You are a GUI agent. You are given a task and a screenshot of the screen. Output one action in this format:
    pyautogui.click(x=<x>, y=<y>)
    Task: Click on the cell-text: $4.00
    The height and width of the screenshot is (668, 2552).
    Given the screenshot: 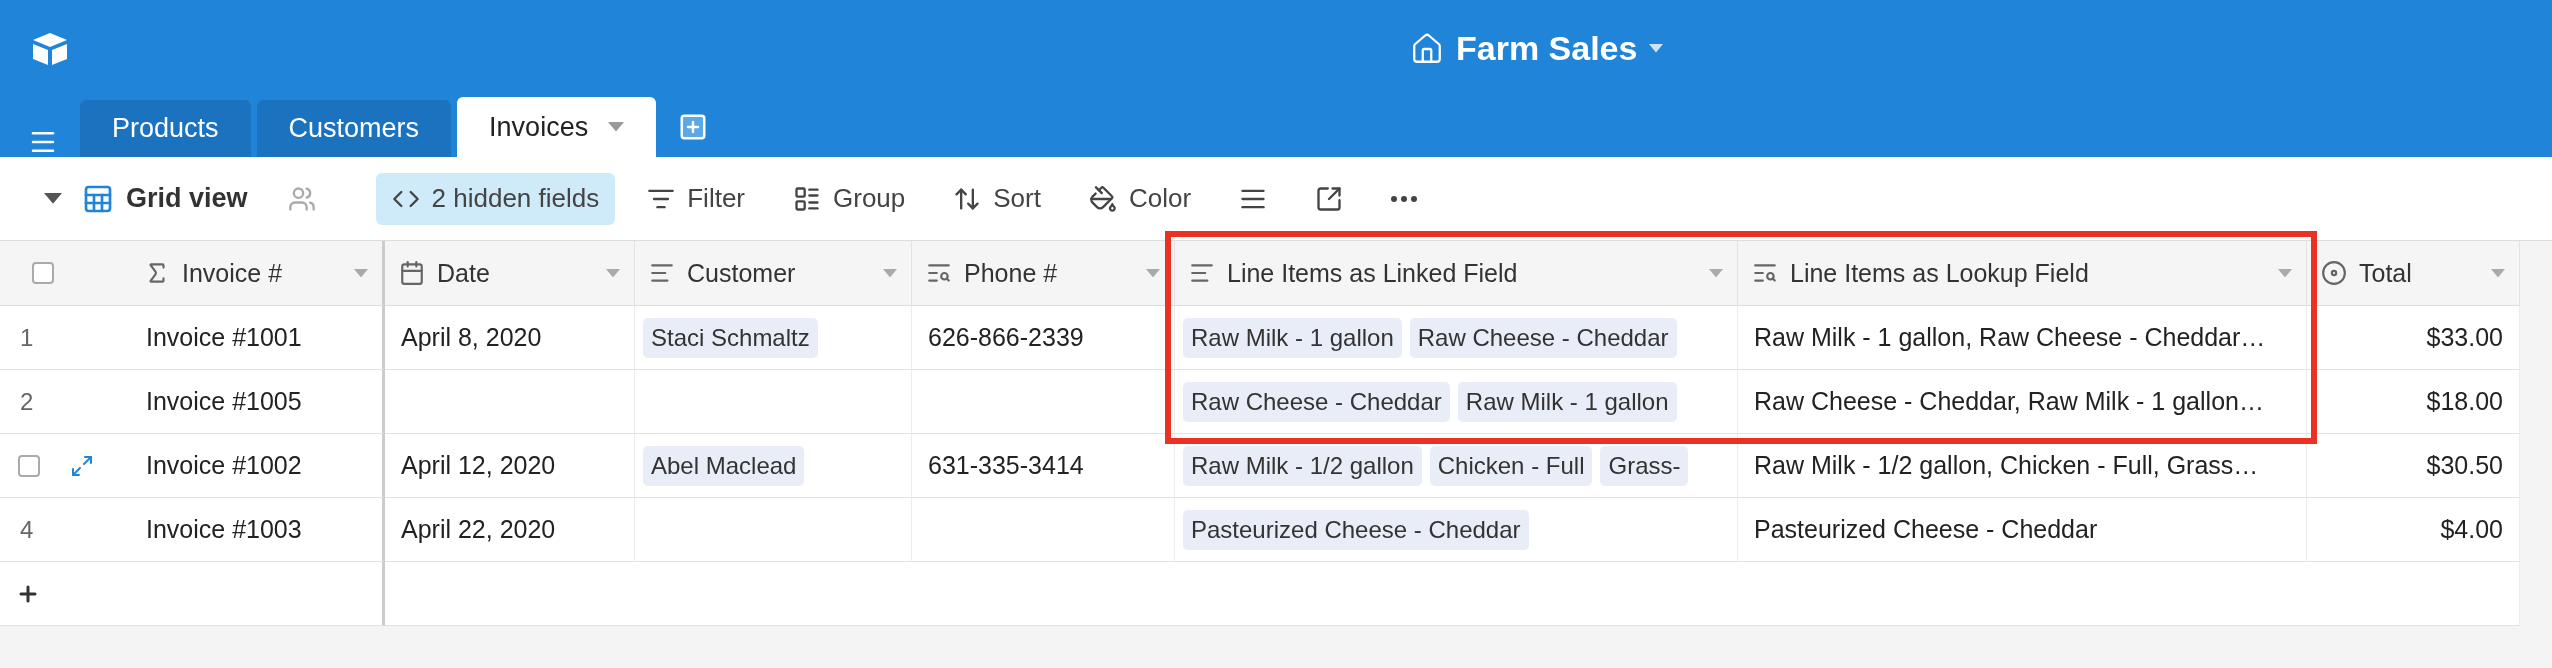 What is the action you would take?
    pyautogui.click(x=2471, y=529)
    